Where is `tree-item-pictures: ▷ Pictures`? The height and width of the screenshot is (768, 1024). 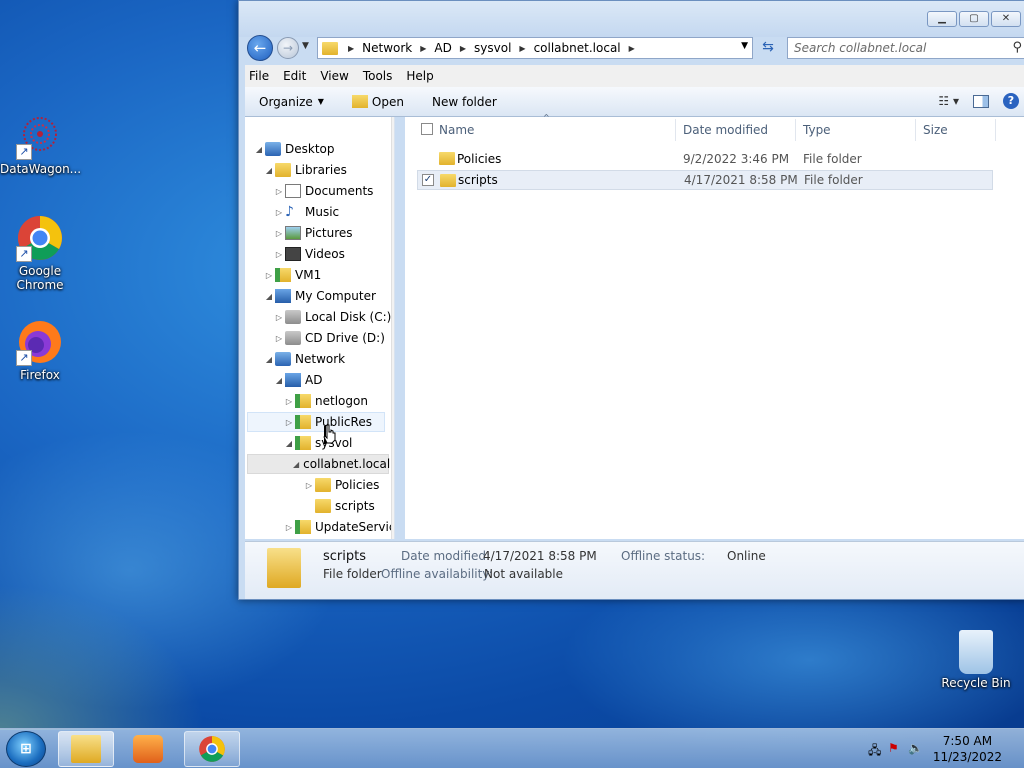
tree-item-pictures: ▷ Pictures is located at coordinates (313, 233).